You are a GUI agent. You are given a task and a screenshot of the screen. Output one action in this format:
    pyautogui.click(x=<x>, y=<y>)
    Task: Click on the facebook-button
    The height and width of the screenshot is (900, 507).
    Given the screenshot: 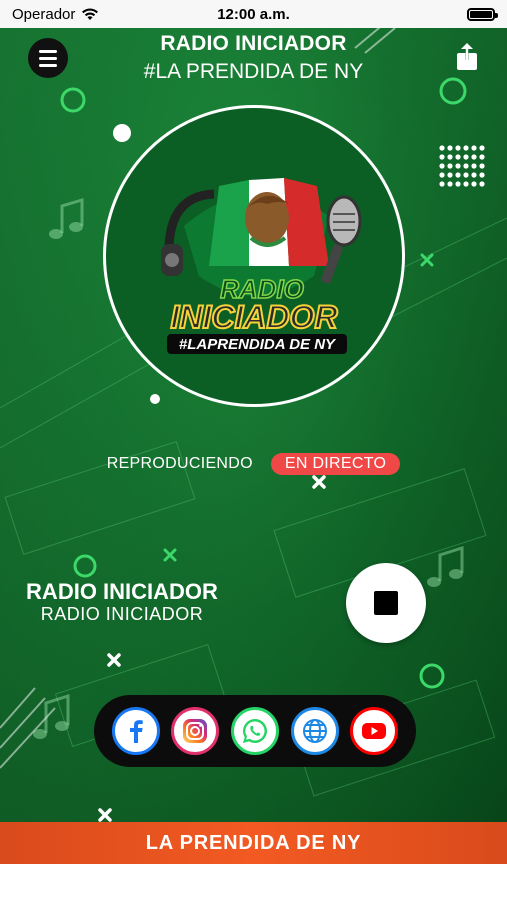 What is the action you would take?
    pyautogui.click(x=135, y=731)
    